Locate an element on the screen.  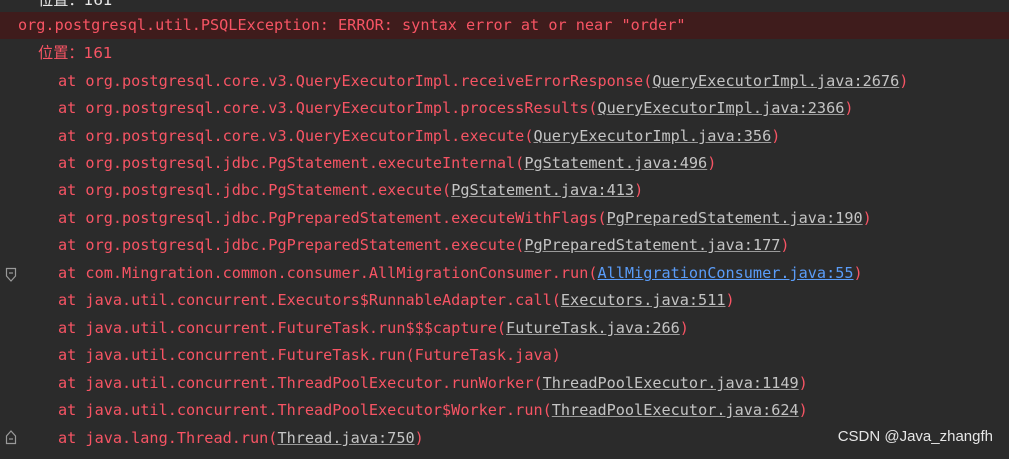
source-link: QueryExecutorImpl.java:356 is located at coordinates (652, 136).